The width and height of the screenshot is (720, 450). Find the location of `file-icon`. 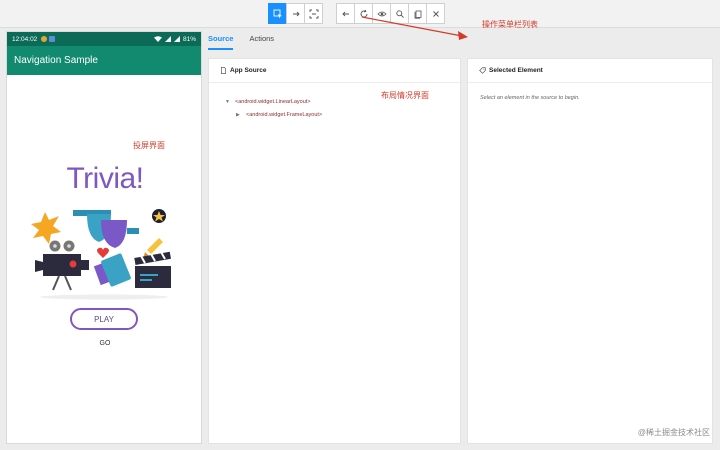

file-icon is located at coordinates (223, 70).